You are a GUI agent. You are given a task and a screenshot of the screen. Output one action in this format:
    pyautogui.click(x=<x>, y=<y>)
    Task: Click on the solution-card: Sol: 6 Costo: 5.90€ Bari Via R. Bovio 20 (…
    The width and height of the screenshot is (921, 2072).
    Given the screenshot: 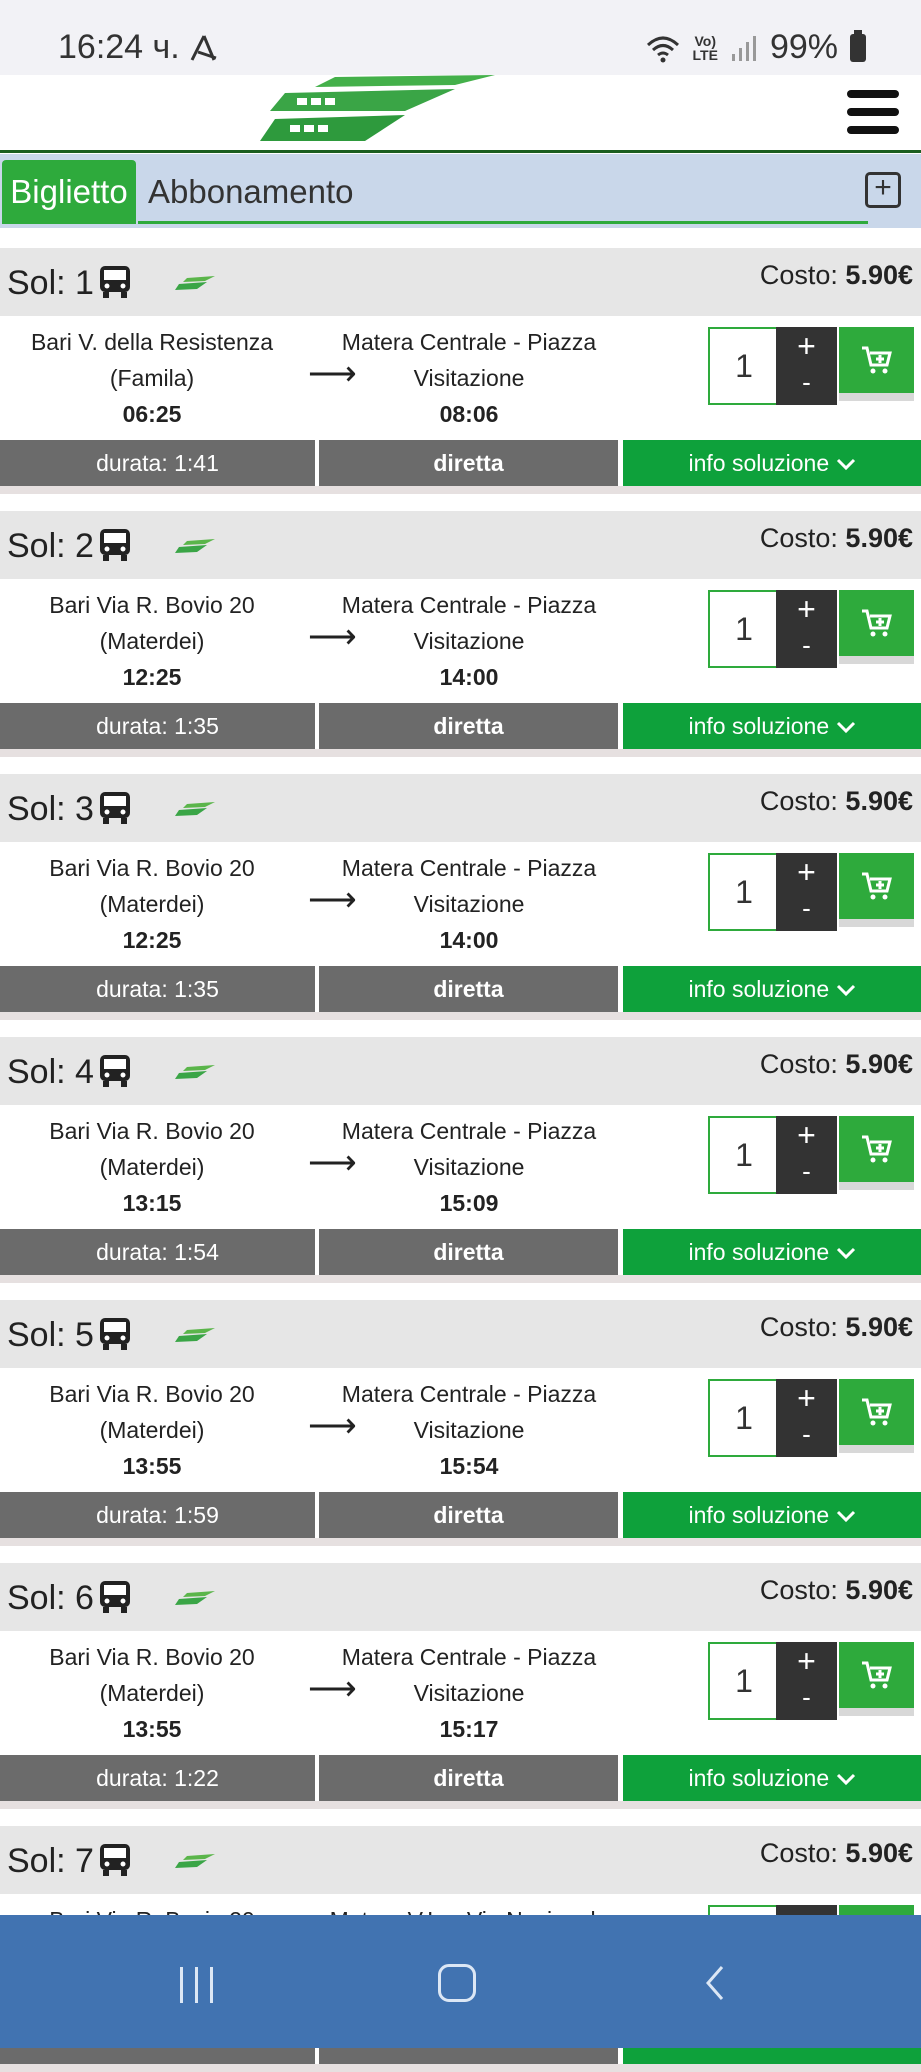 What is the action you would take?
    pyautogui.click(x=460, y=1686)
    